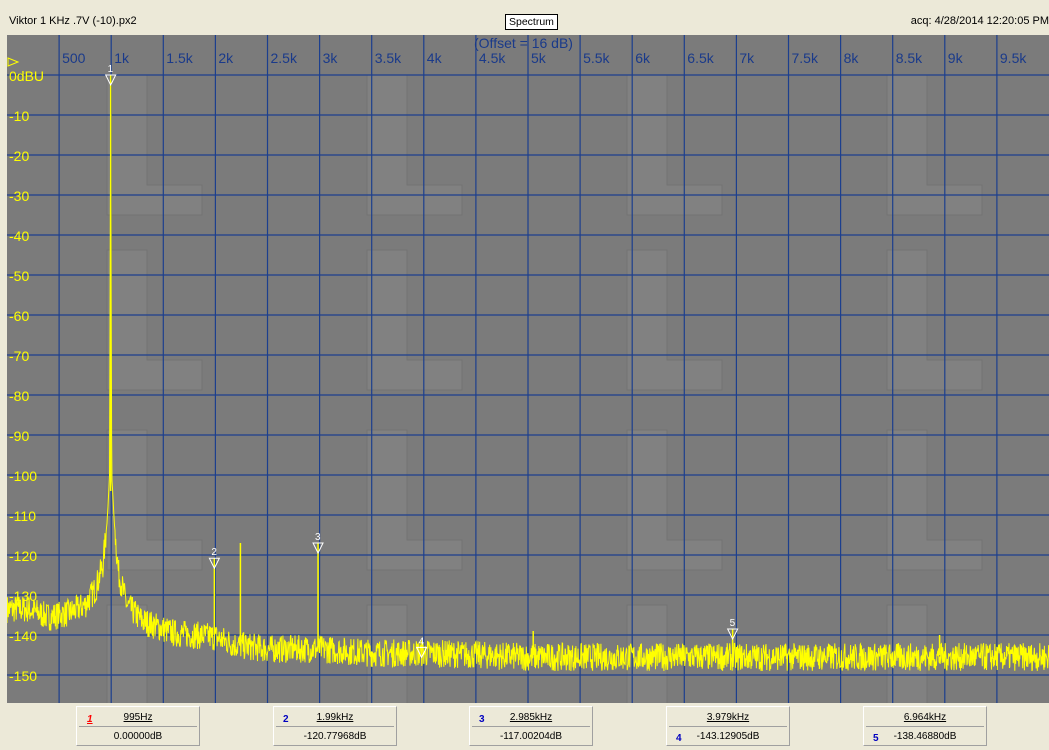 This screenshot has height=750, width=1049. What do you see at coordinates (19, 316) in the screenshot?
I see `y-tick-label: -60` at bounding box center [19, 316].